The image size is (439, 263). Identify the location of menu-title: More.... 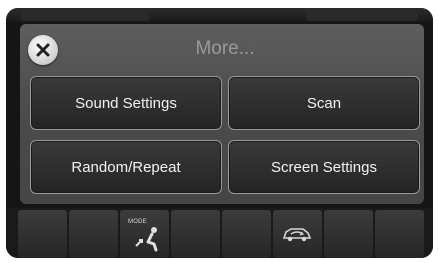
(225, 48).